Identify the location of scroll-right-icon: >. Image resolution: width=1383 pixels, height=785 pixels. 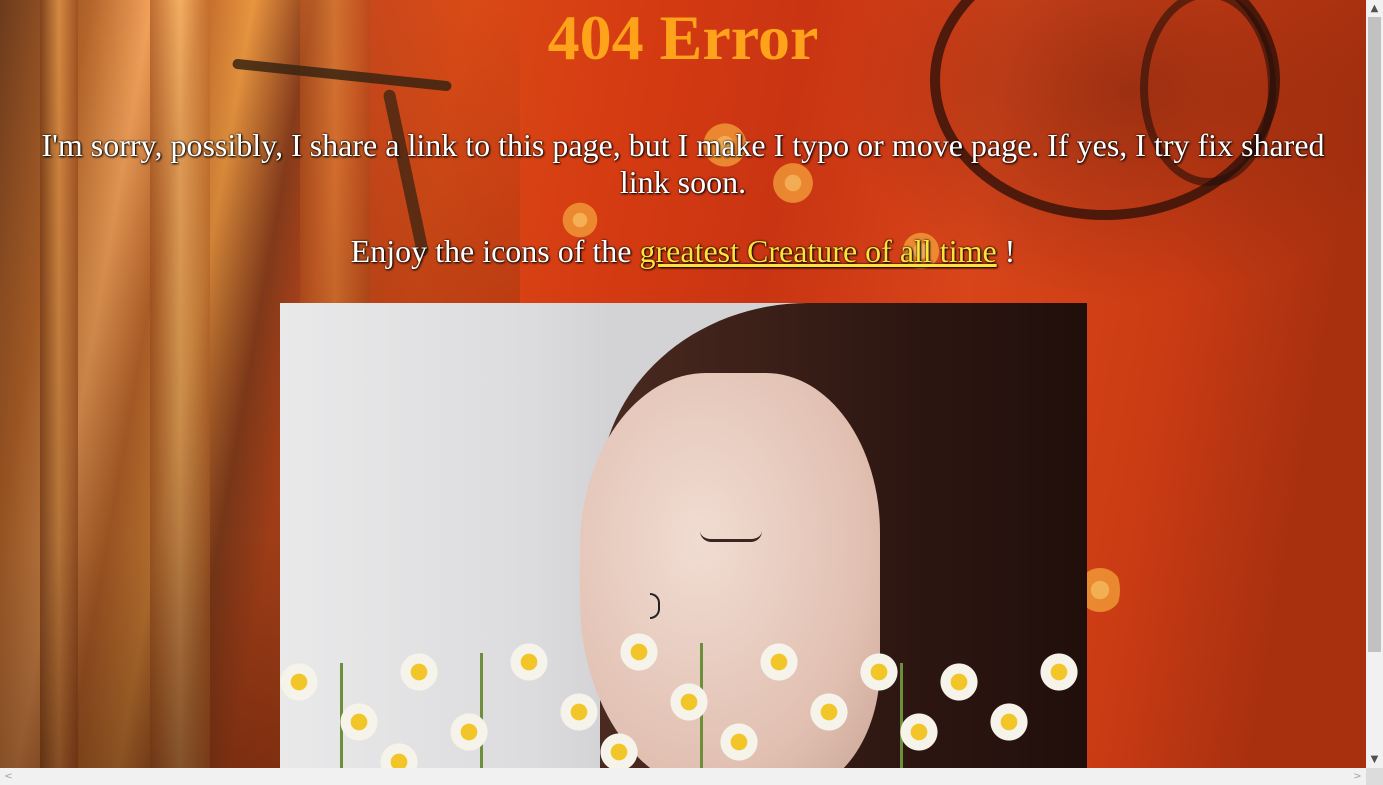
(1357, 776).